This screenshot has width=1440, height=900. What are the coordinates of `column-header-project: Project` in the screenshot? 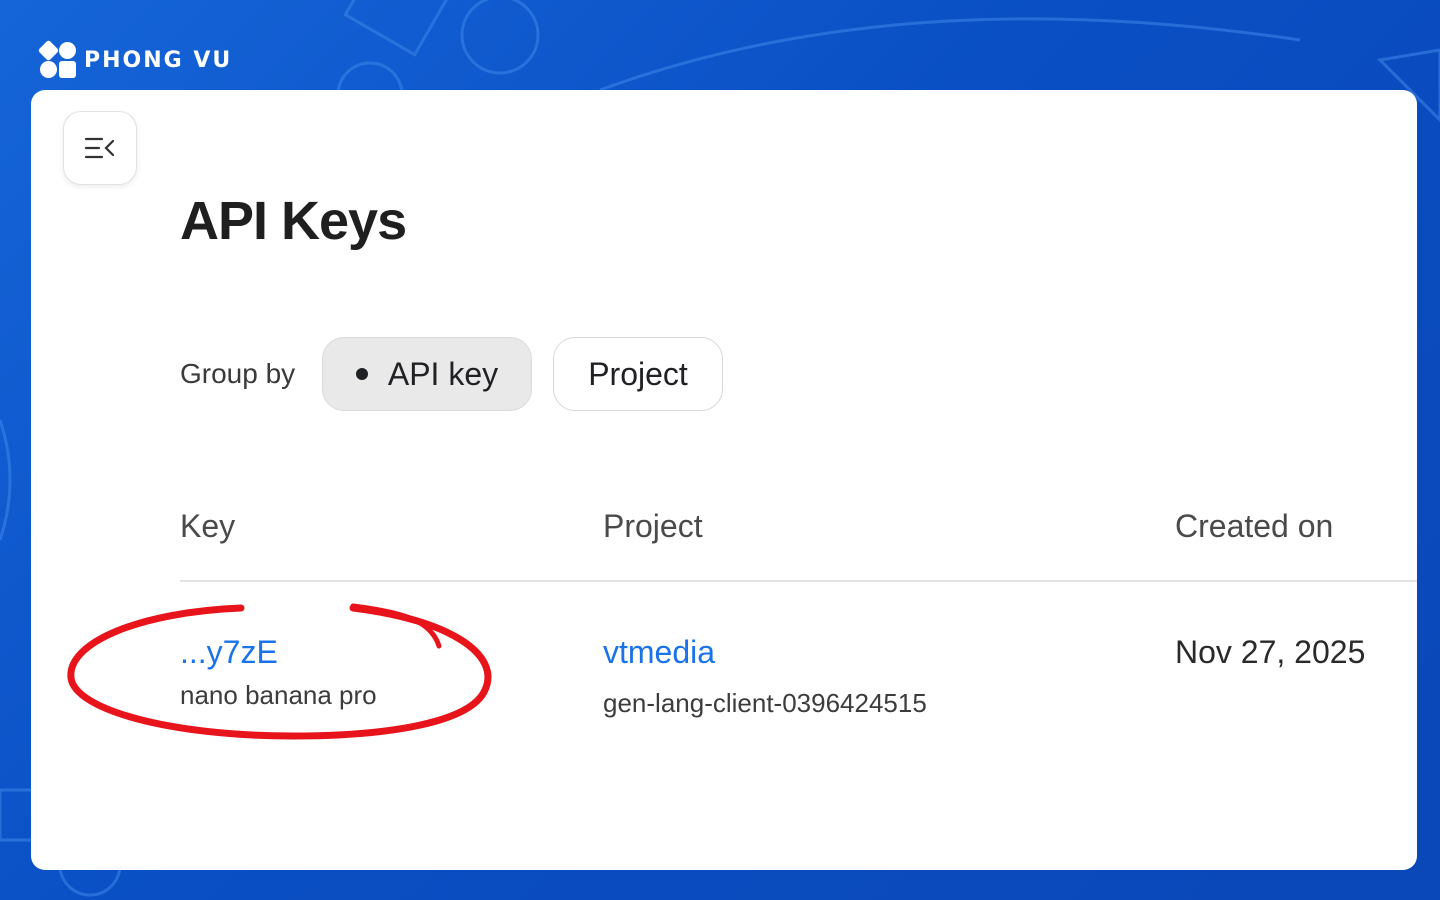 It's located at (653, 526).